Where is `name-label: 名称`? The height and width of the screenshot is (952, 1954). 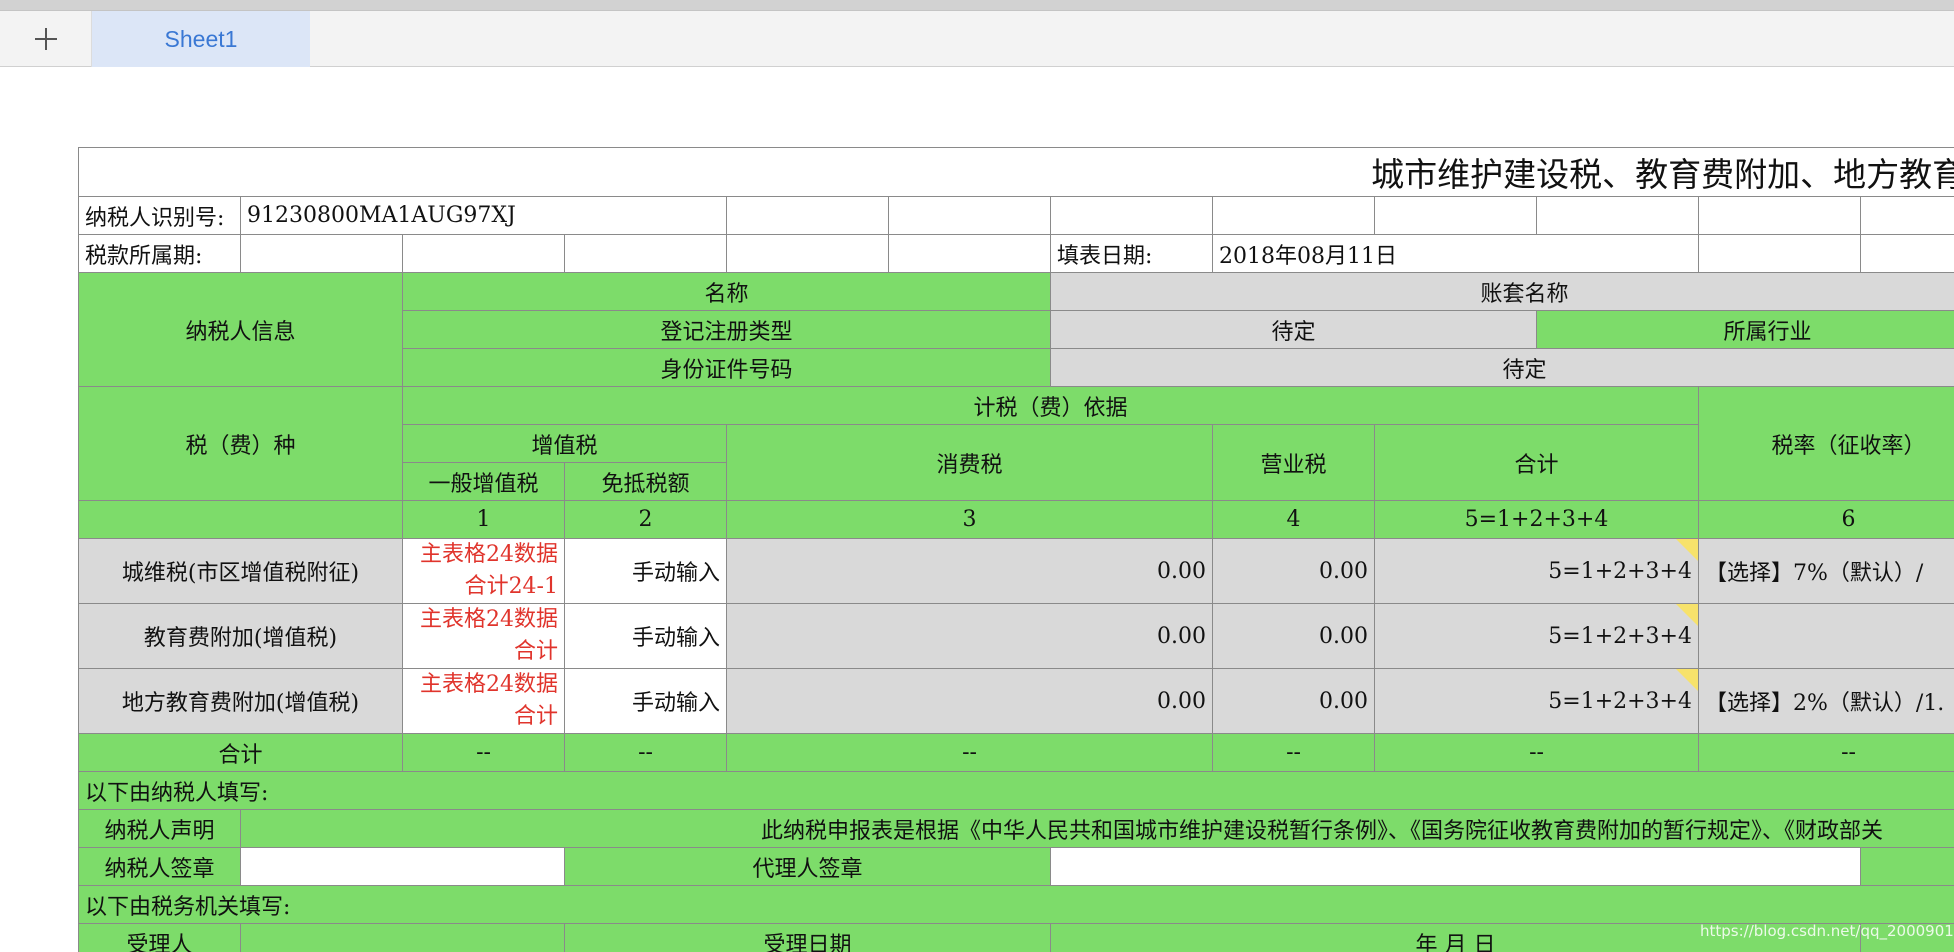
name-label: 名称 is located at coordinates (726, 291).